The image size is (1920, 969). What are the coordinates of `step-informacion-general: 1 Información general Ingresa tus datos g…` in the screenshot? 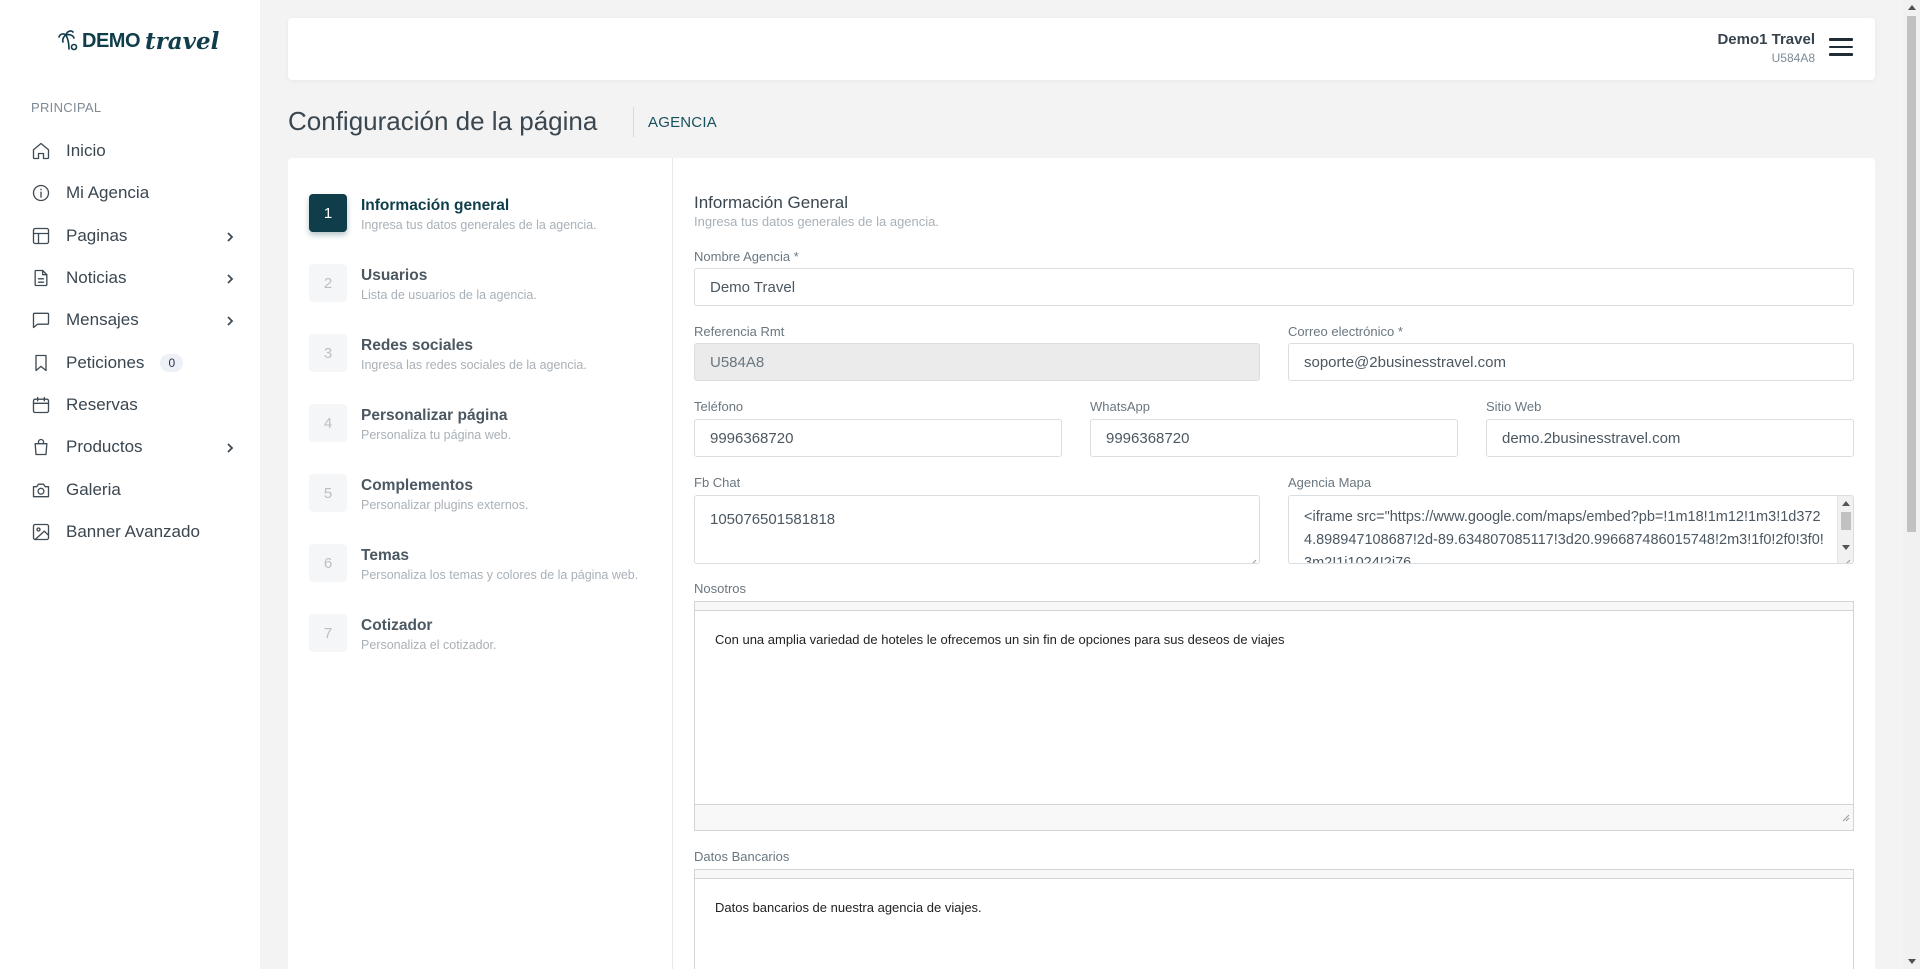 It's located at (453, 219).